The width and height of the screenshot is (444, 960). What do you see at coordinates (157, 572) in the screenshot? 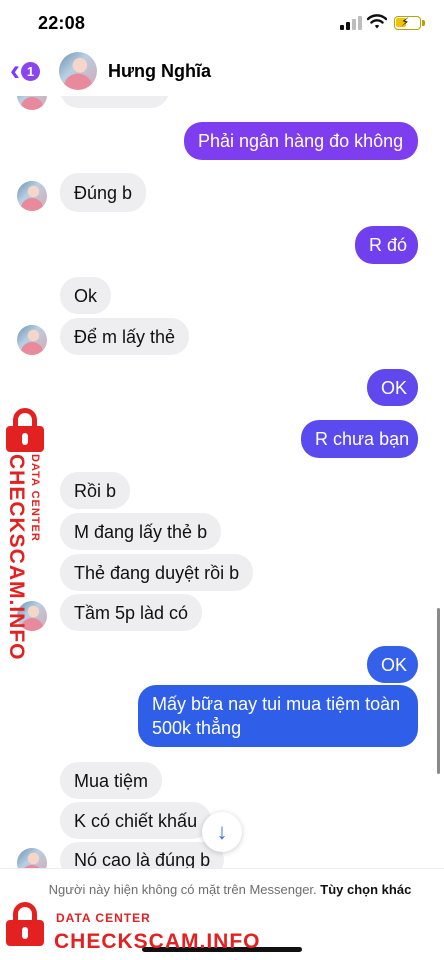
I see `message-incoming: Thẻ đang duyệt rồi b` at bounding box center [157, 572].